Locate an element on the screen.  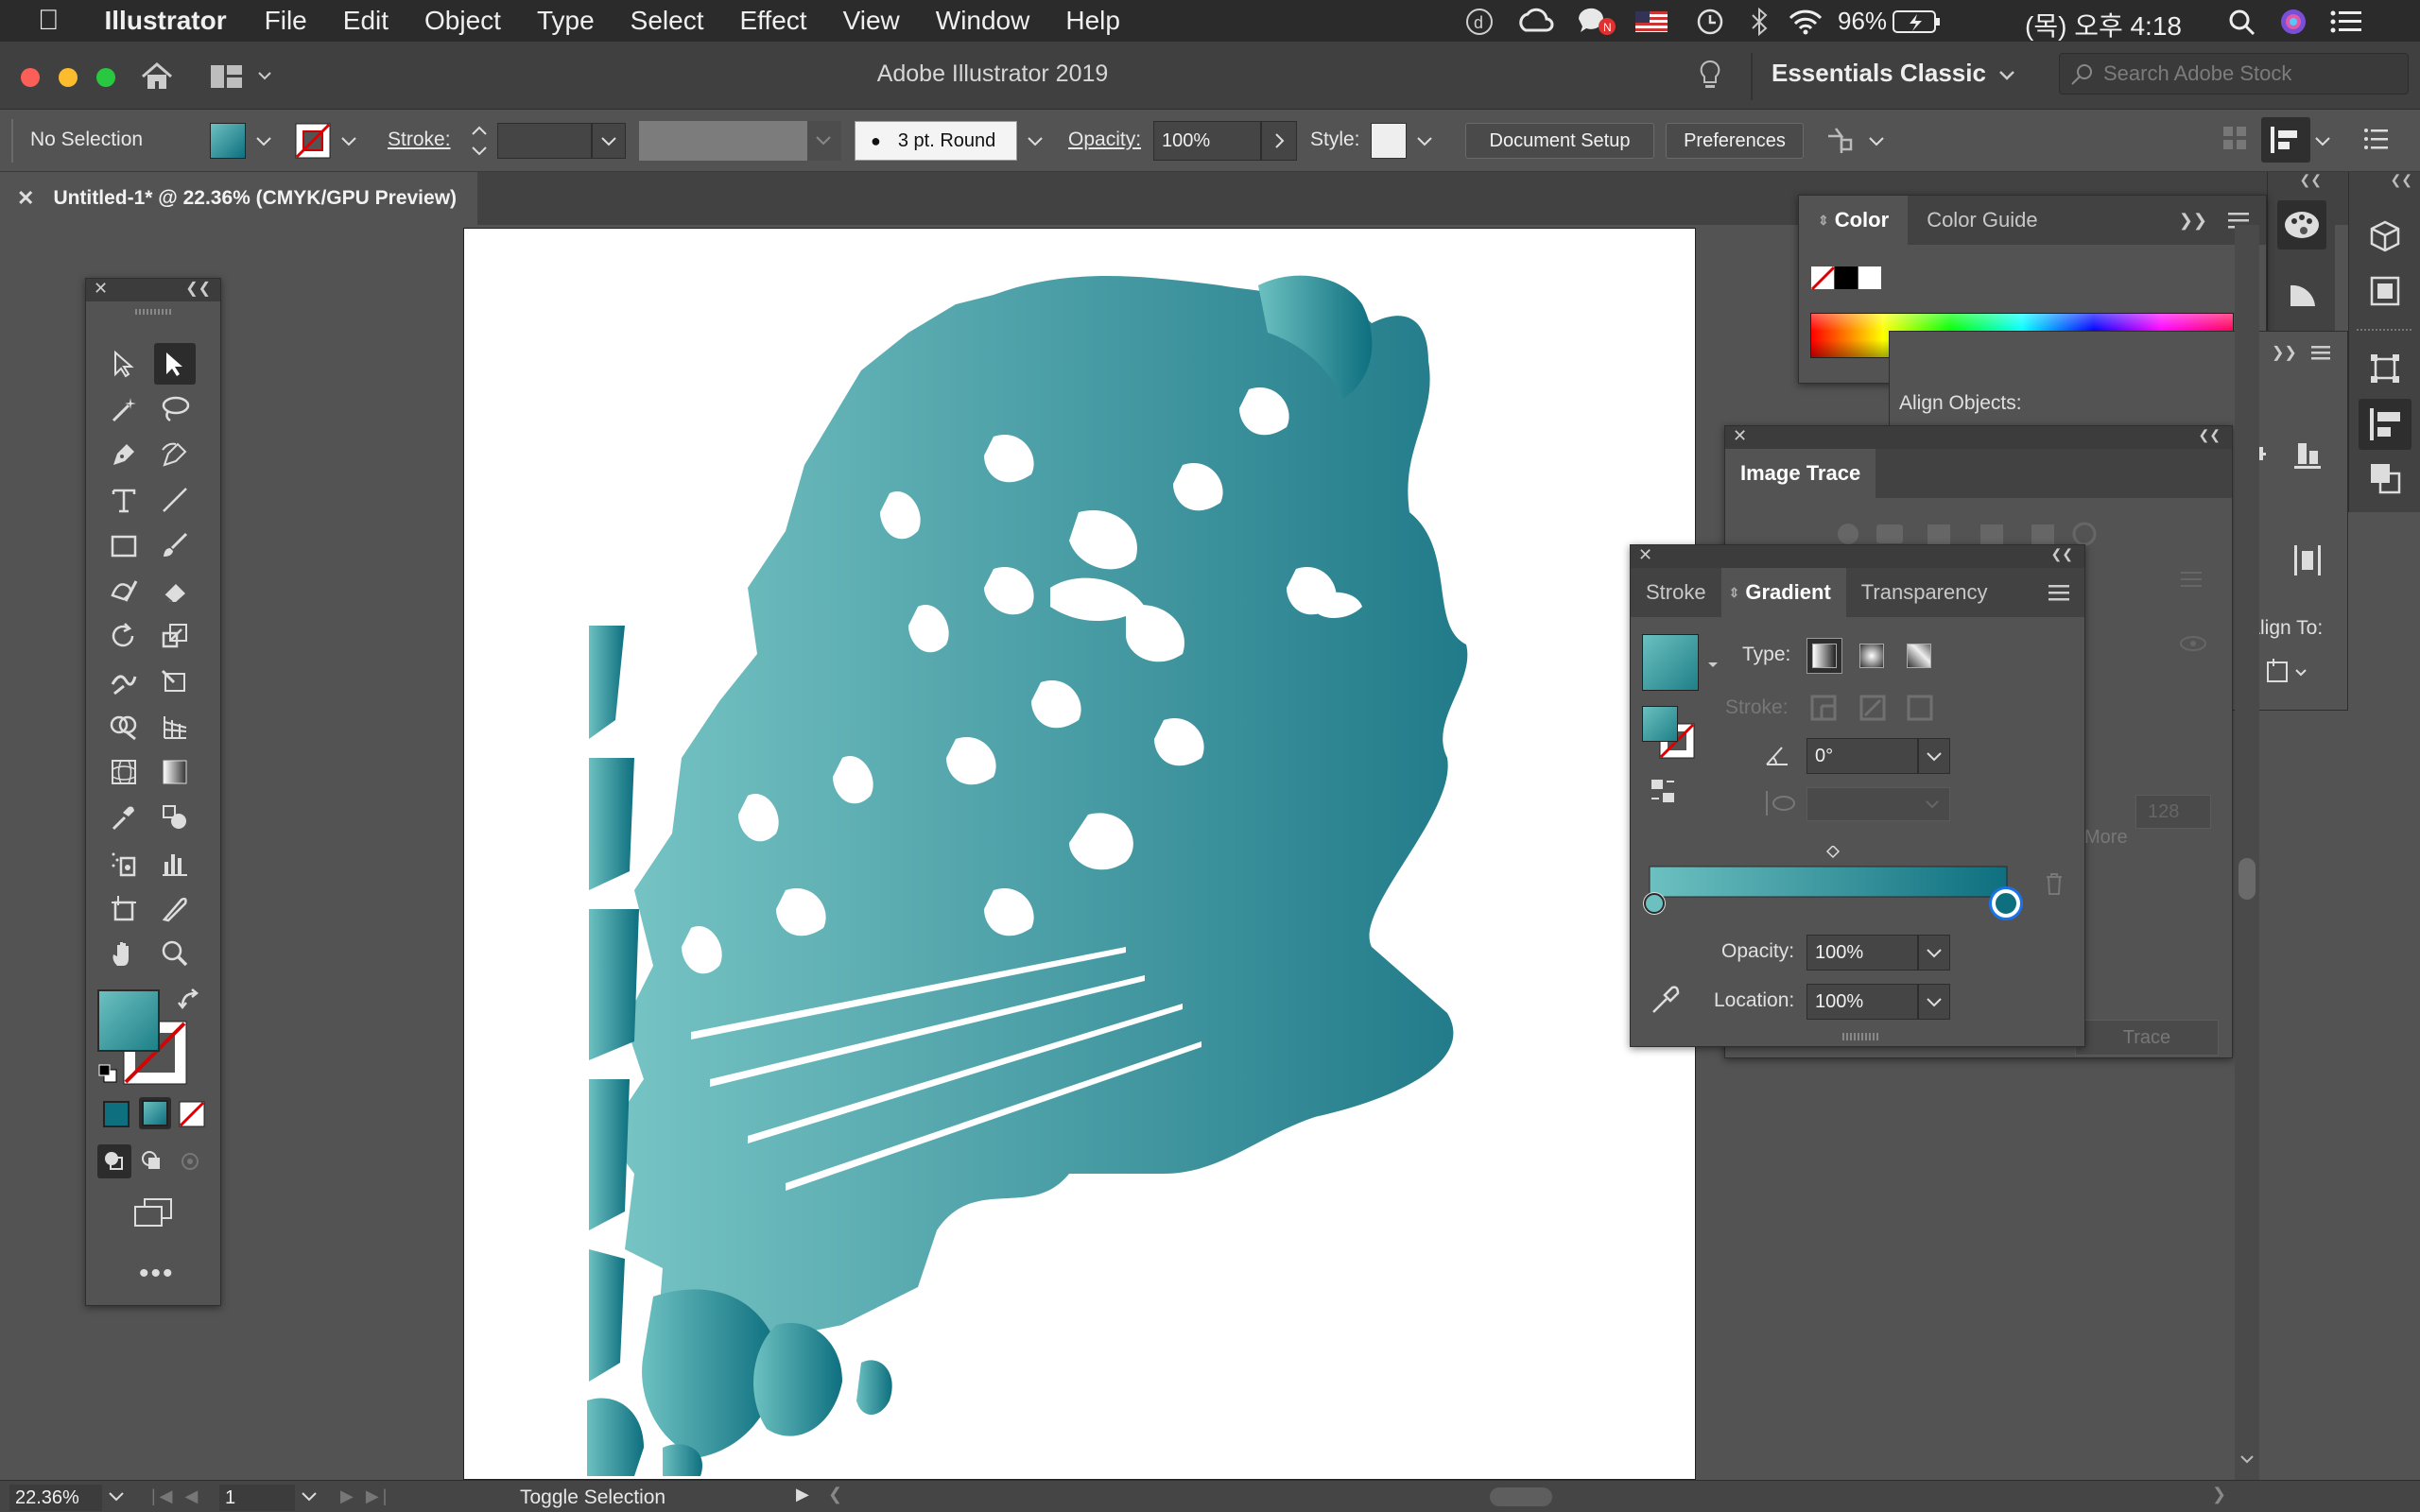
angle-field: 0° is located at coordinates (1862, 756).